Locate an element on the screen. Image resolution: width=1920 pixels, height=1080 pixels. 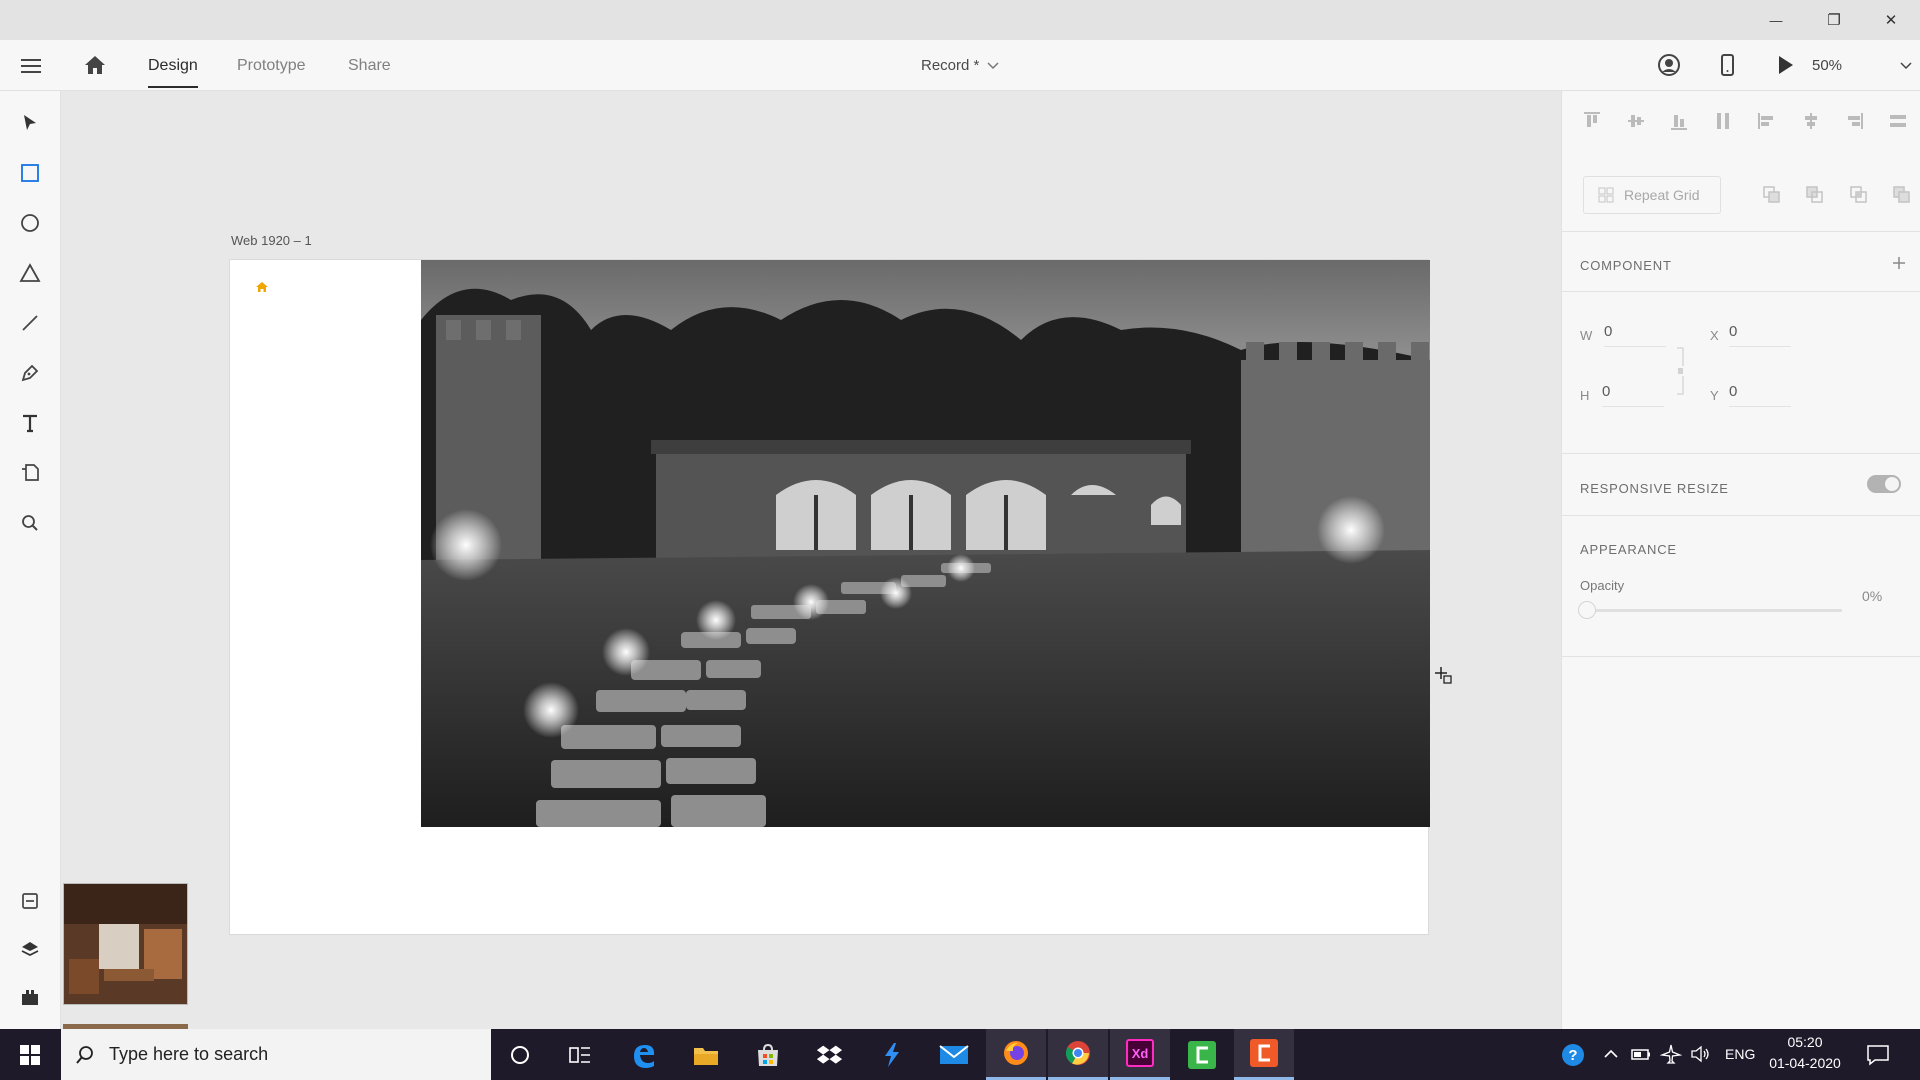
windows-logo-icon is located at coordinates (30, 1054).